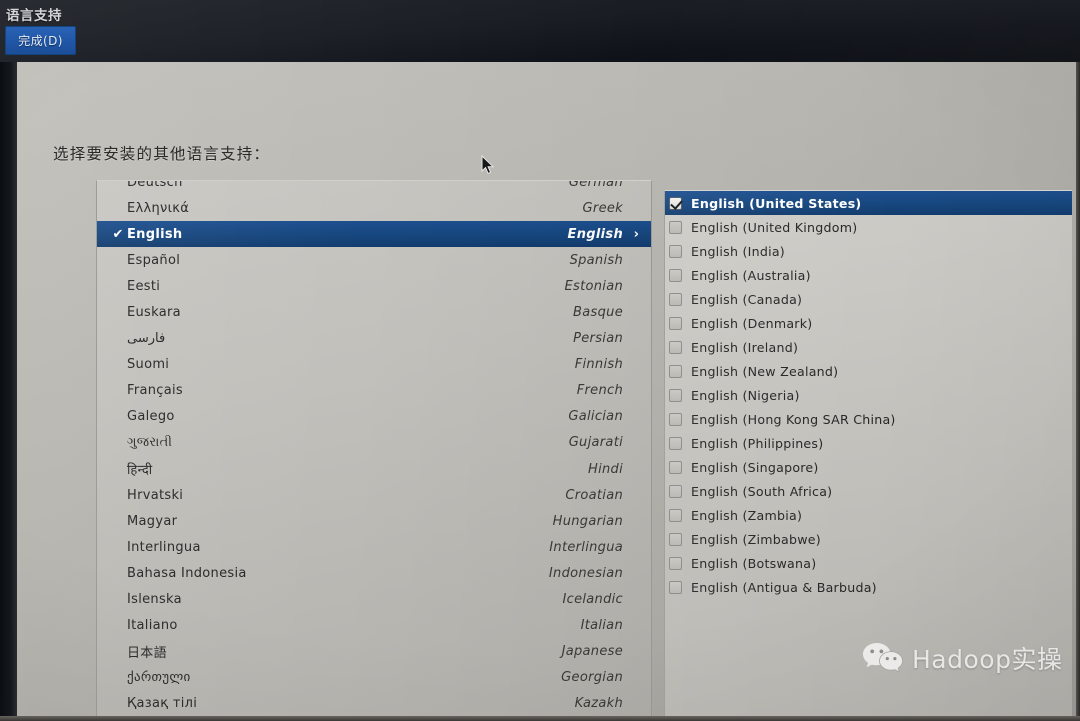 The width and height of the screenshot is (1080, 721). What do you see at coordinates (868, 371) in the screenshot?
I see `locale-row: English (New Zealand)` at bounding box center [868, 371].